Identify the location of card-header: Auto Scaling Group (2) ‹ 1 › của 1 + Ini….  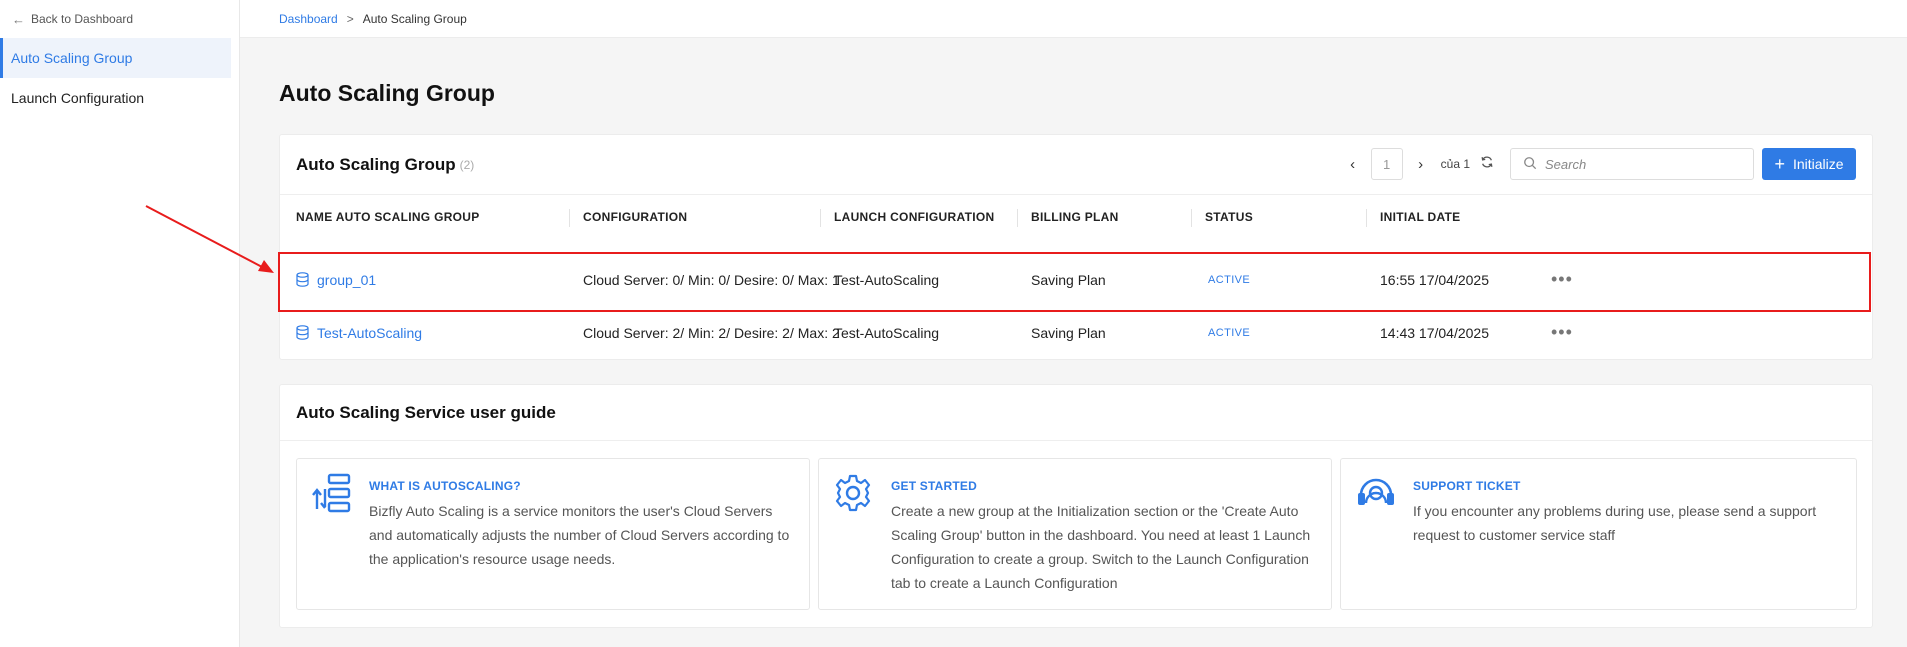
(1076, 165).